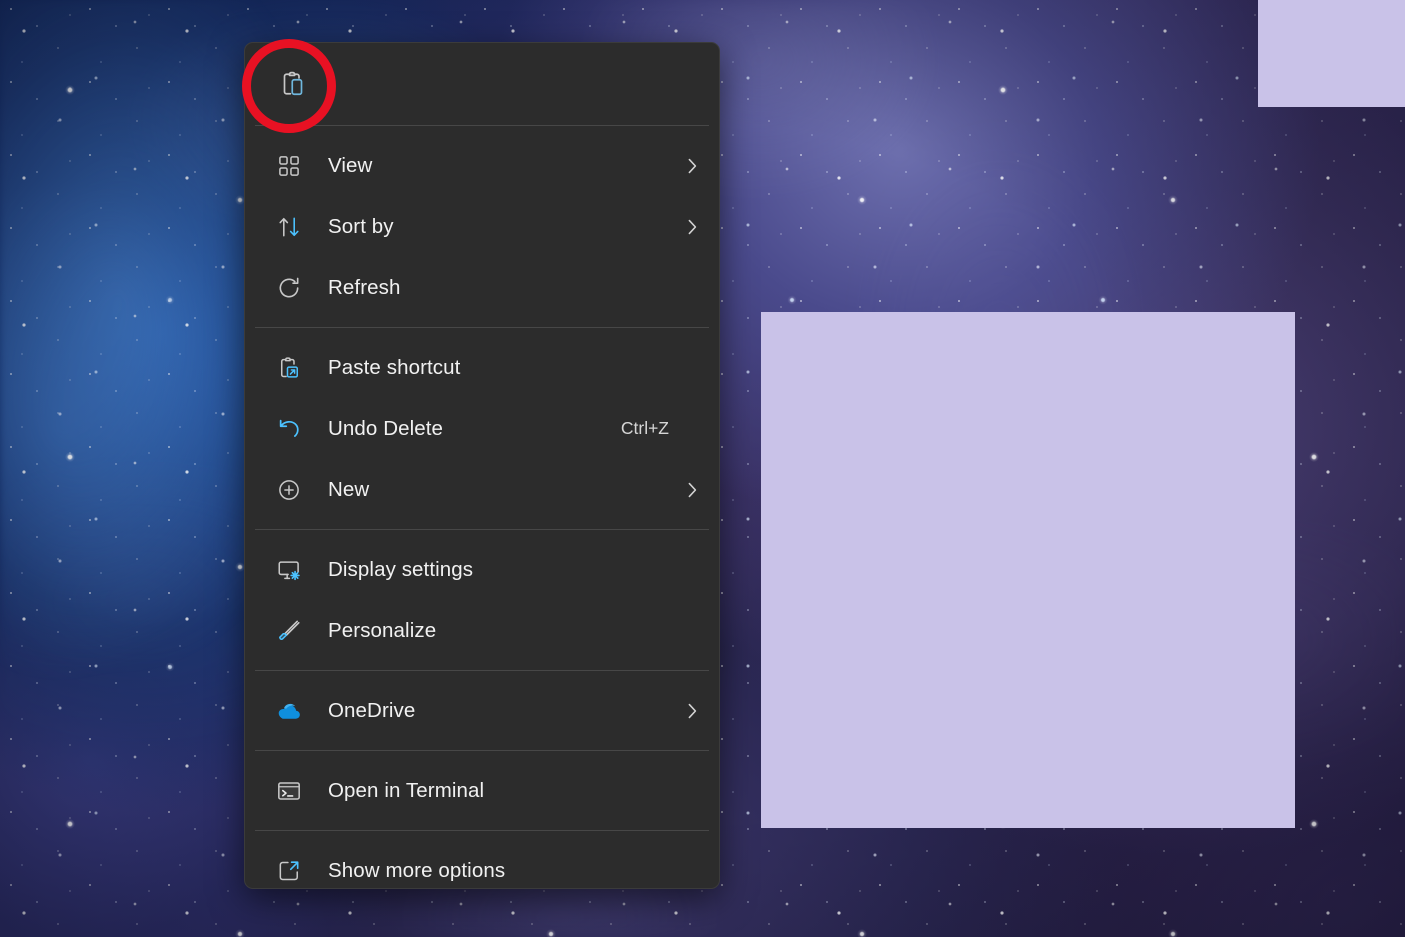 This screenshot has width=1405, height=937. Describe the element at coordinates (289, 871) in the screenshot. I see `show-more-options-icon` at that location.